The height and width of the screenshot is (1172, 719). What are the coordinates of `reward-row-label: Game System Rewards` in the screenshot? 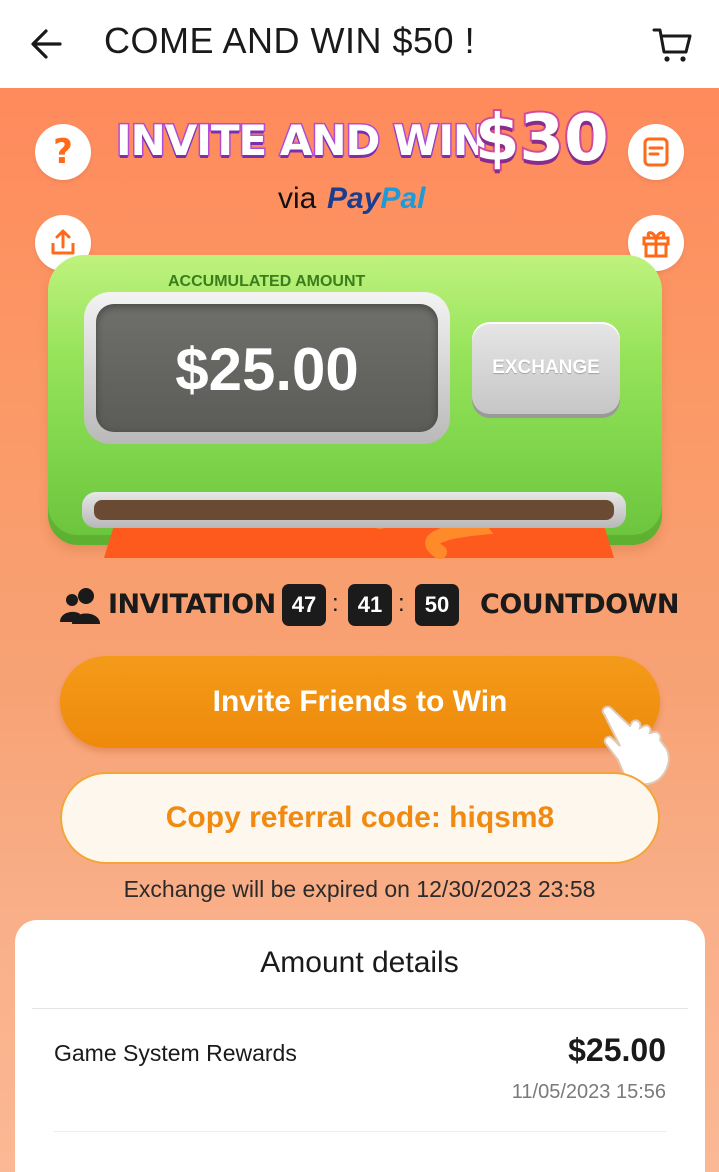 It's located at (175, 1053).